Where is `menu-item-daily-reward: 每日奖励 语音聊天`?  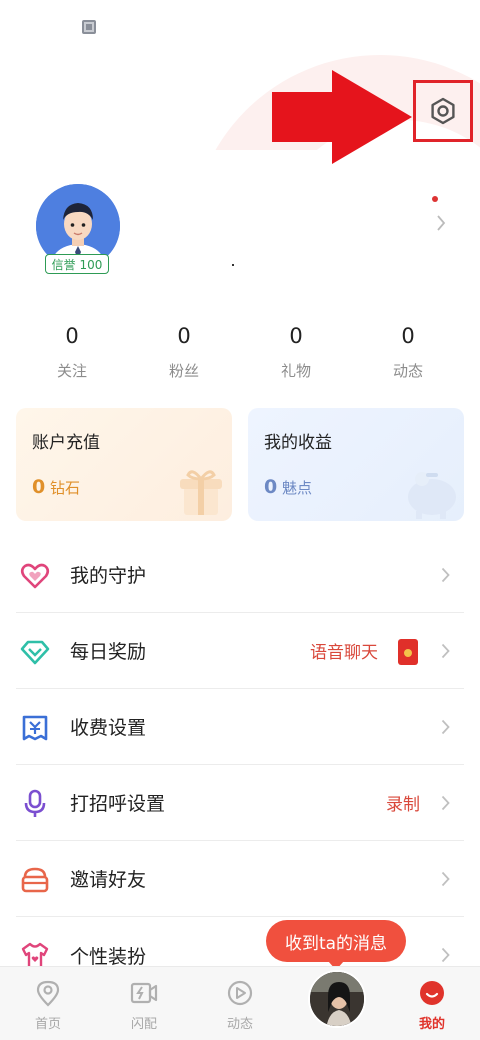 menu-item-daily-reward: 每日奖励 语音聊天 is located at coordinates (240, 651).